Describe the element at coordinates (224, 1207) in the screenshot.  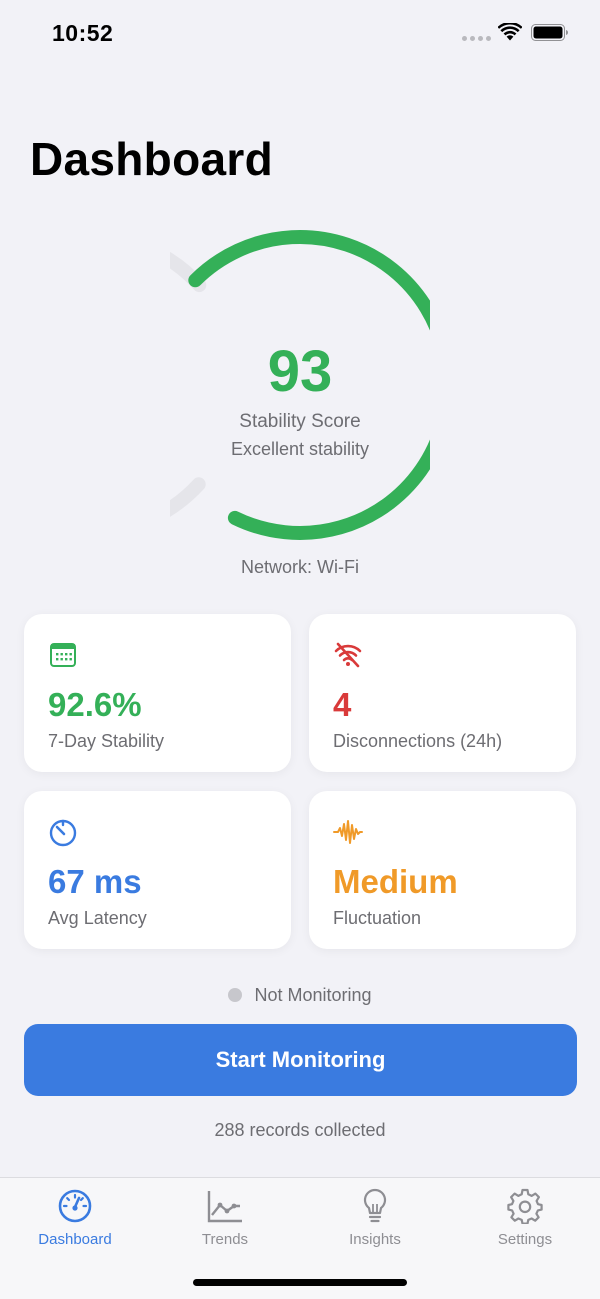
I see `chart-line-icon` at that location.